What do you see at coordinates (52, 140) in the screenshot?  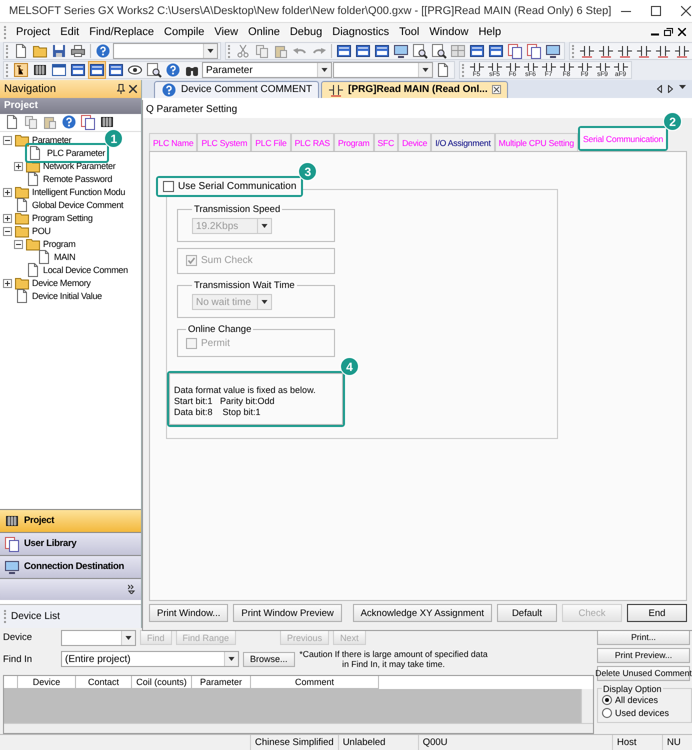 I see `tree-item: Parameter` at bounding box center [52, 140].